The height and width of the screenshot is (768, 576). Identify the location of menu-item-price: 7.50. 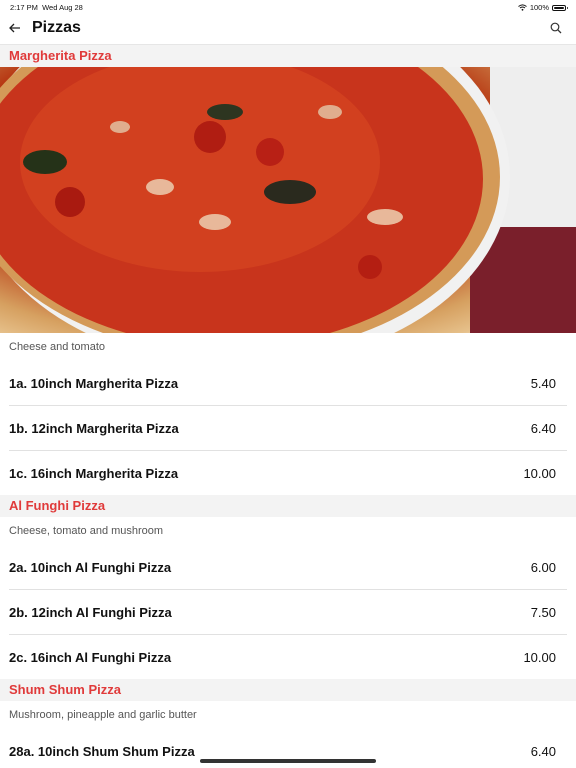
(543, 612).